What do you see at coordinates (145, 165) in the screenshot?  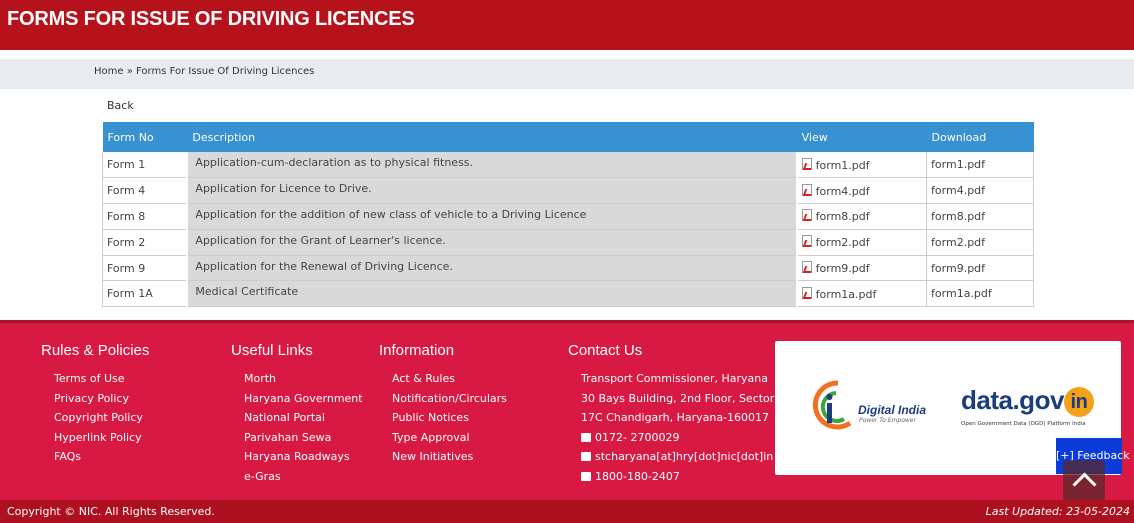 I see `form-no-cell: Form 1` at bounding box center [145, 165].